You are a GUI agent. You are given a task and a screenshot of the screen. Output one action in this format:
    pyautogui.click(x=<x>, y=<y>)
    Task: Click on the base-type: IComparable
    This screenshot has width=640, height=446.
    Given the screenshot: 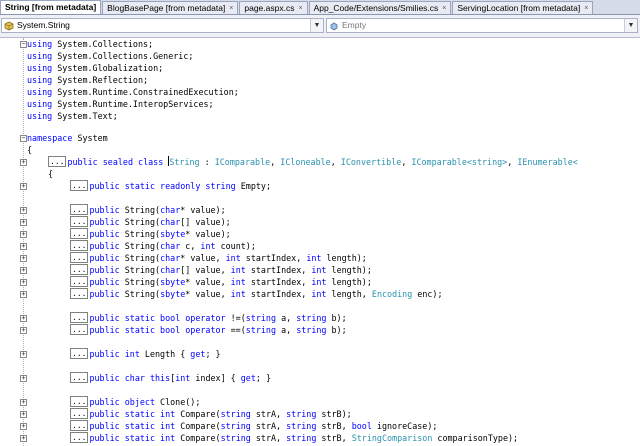 What is the action you would take?
    pyautogui.click(x=242, y=162)
    